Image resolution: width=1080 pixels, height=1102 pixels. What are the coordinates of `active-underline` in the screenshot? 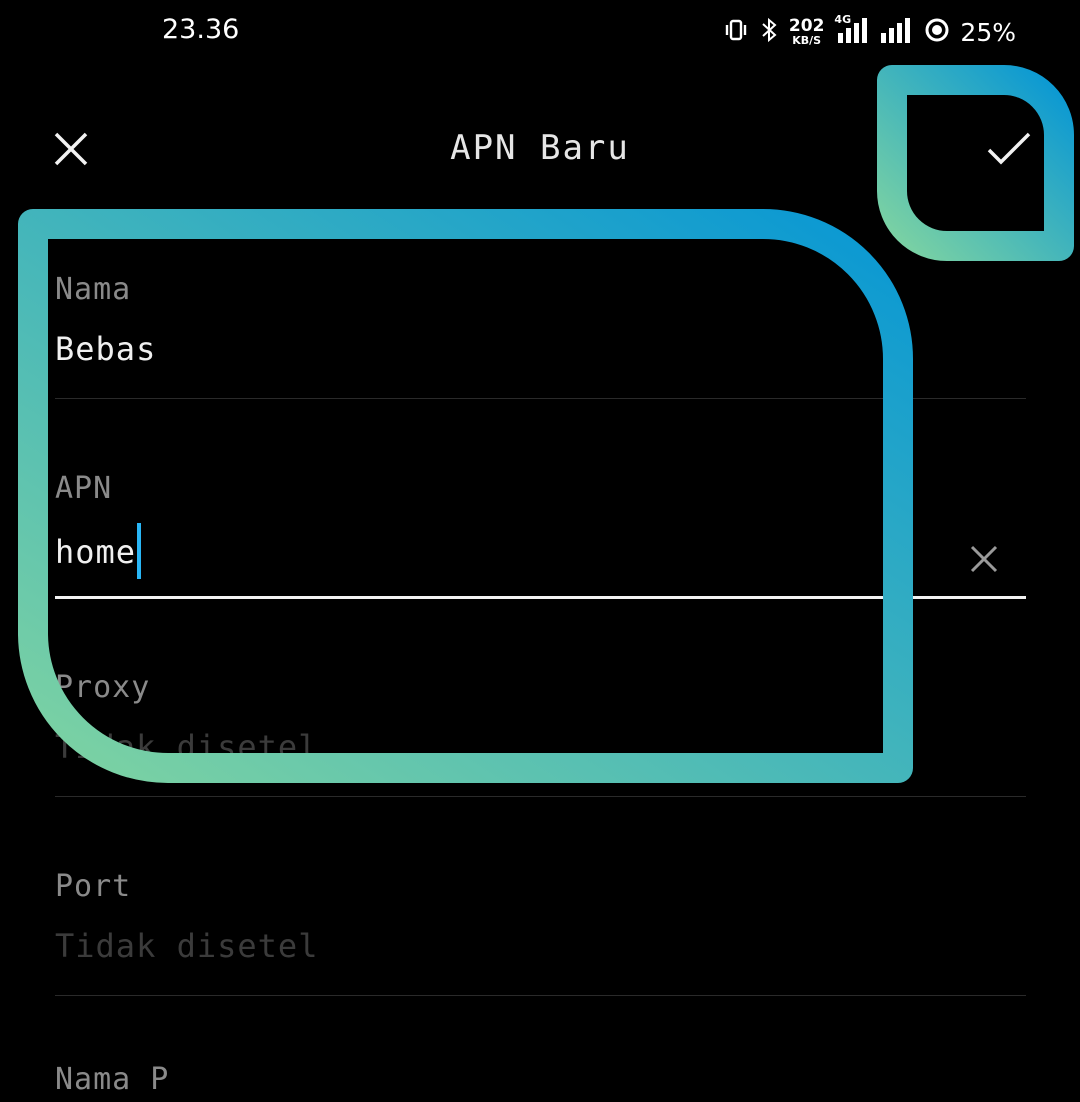 It's located at (540, 597).